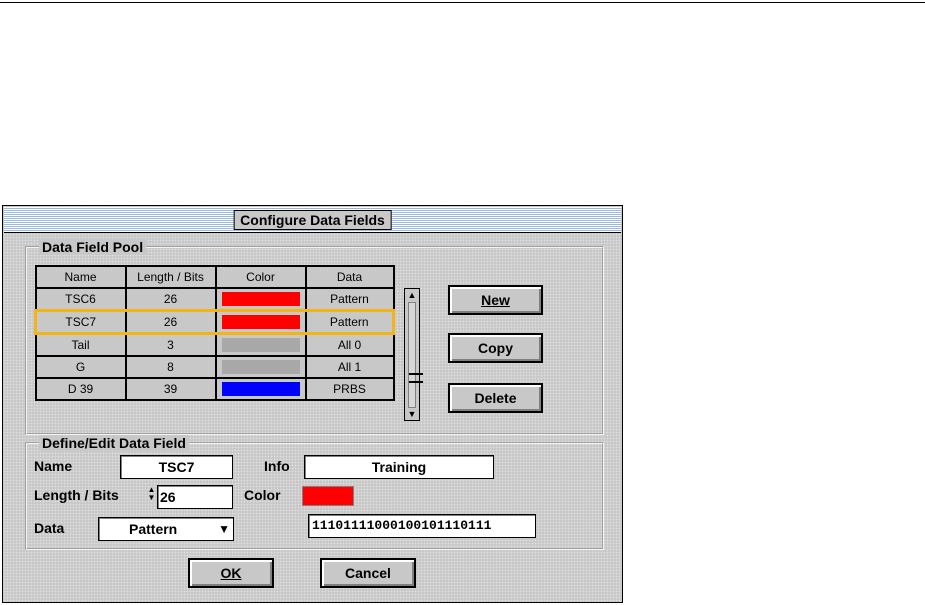  Describe the element at coordinates (399, 467) in the screenshot. I see `info-field: Training` at that location.